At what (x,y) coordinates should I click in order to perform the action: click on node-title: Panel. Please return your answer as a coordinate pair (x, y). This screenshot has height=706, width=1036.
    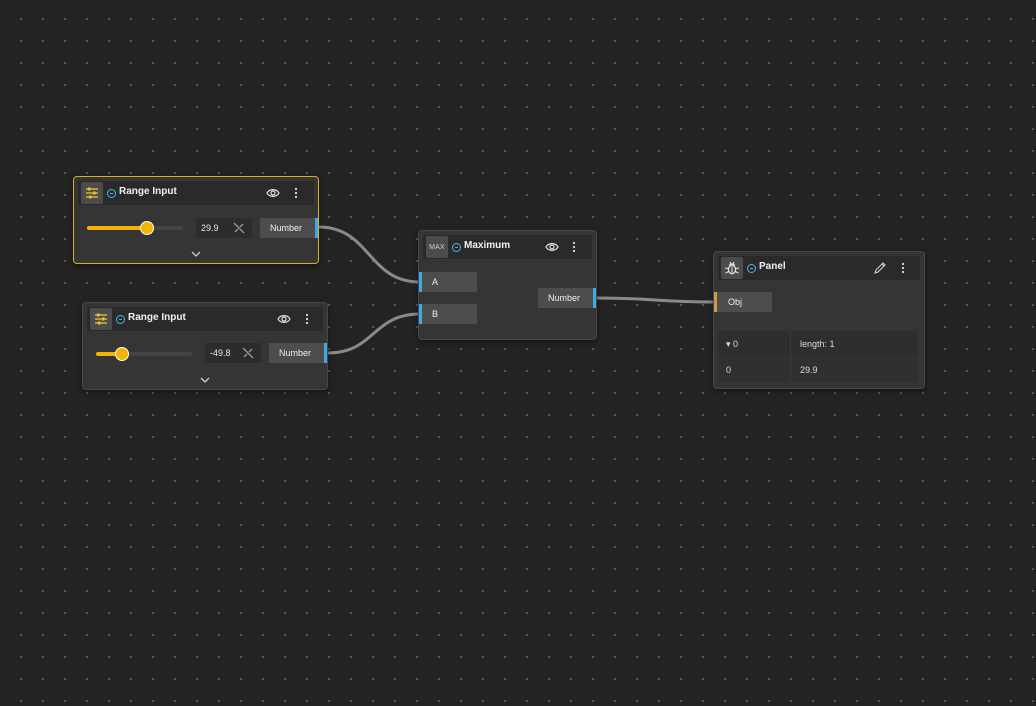
    Looking at the image, I should click on (772, 266).